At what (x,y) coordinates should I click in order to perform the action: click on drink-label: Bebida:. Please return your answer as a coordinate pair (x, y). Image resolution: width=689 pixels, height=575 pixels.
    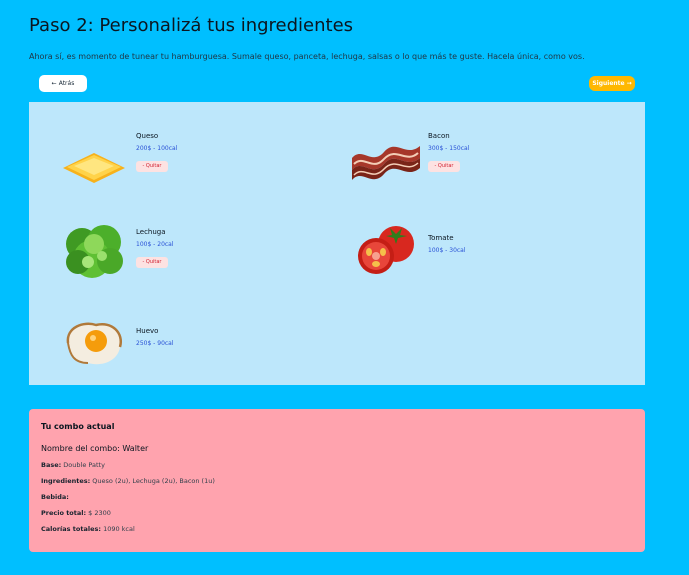
    Looking at the image, I should click on (55, 497).